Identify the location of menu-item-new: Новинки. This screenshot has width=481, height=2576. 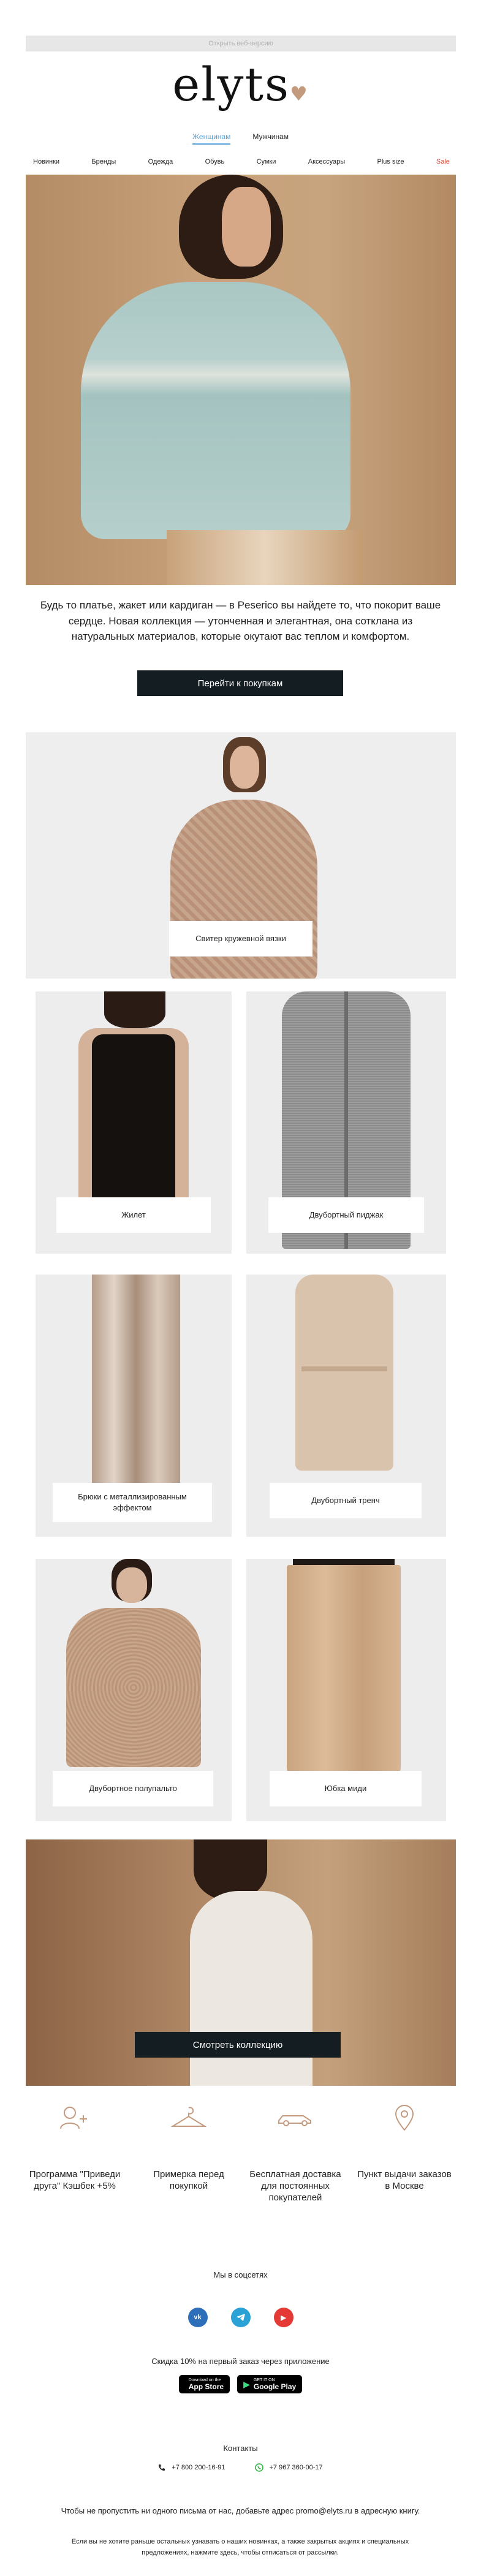
(46, 161).